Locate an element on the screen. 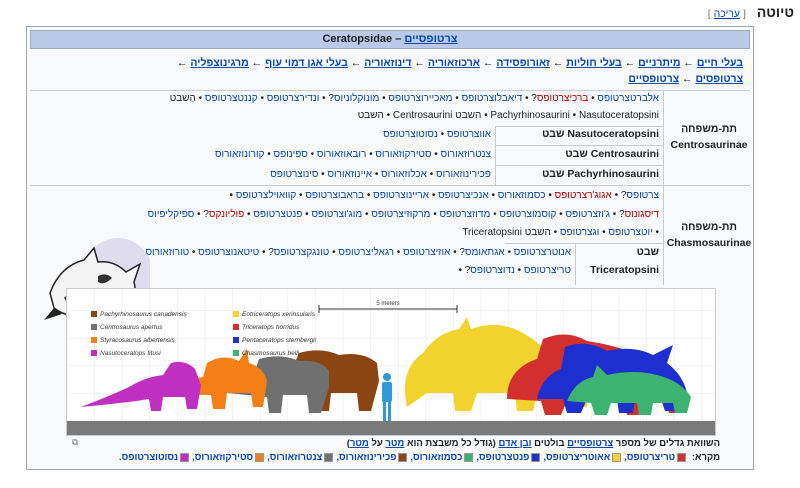 Image resolution: width=800 pixels, height=488 pixels. genus-link: מוג'וצרטופס is located at coordinates (336, 214).